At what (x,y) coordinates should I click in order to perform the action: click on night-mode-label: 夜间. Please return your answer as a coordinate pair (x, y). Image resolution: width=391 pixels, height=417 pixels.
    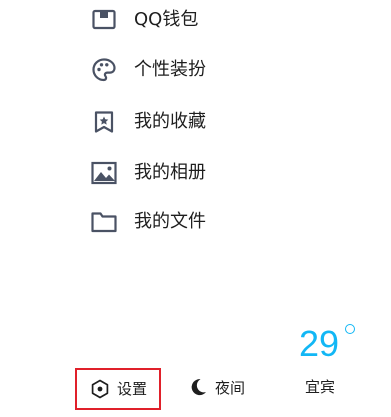
    Looking at the image, I should click on (230, 388).